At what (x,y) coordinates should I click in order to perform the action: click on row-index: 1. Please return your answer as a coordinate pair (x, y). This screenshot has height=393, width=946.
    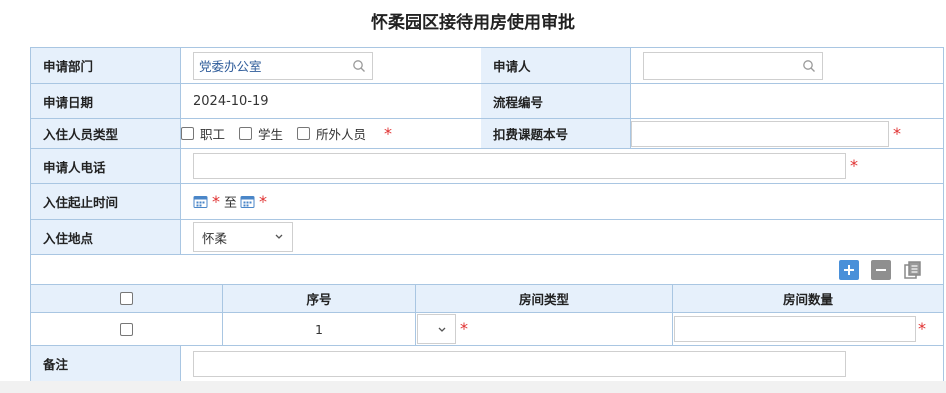
    Looking at the image, I should click on (319, 329).